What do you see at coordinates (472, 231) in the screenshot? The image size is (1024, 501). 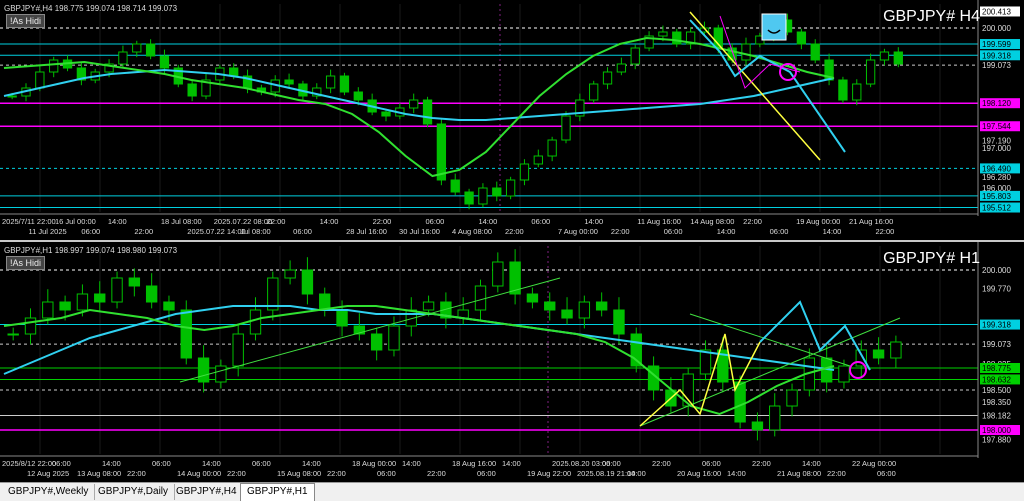 I see `time-axis-label: 4 Aug 08:00` at bounding box center [472, 231].